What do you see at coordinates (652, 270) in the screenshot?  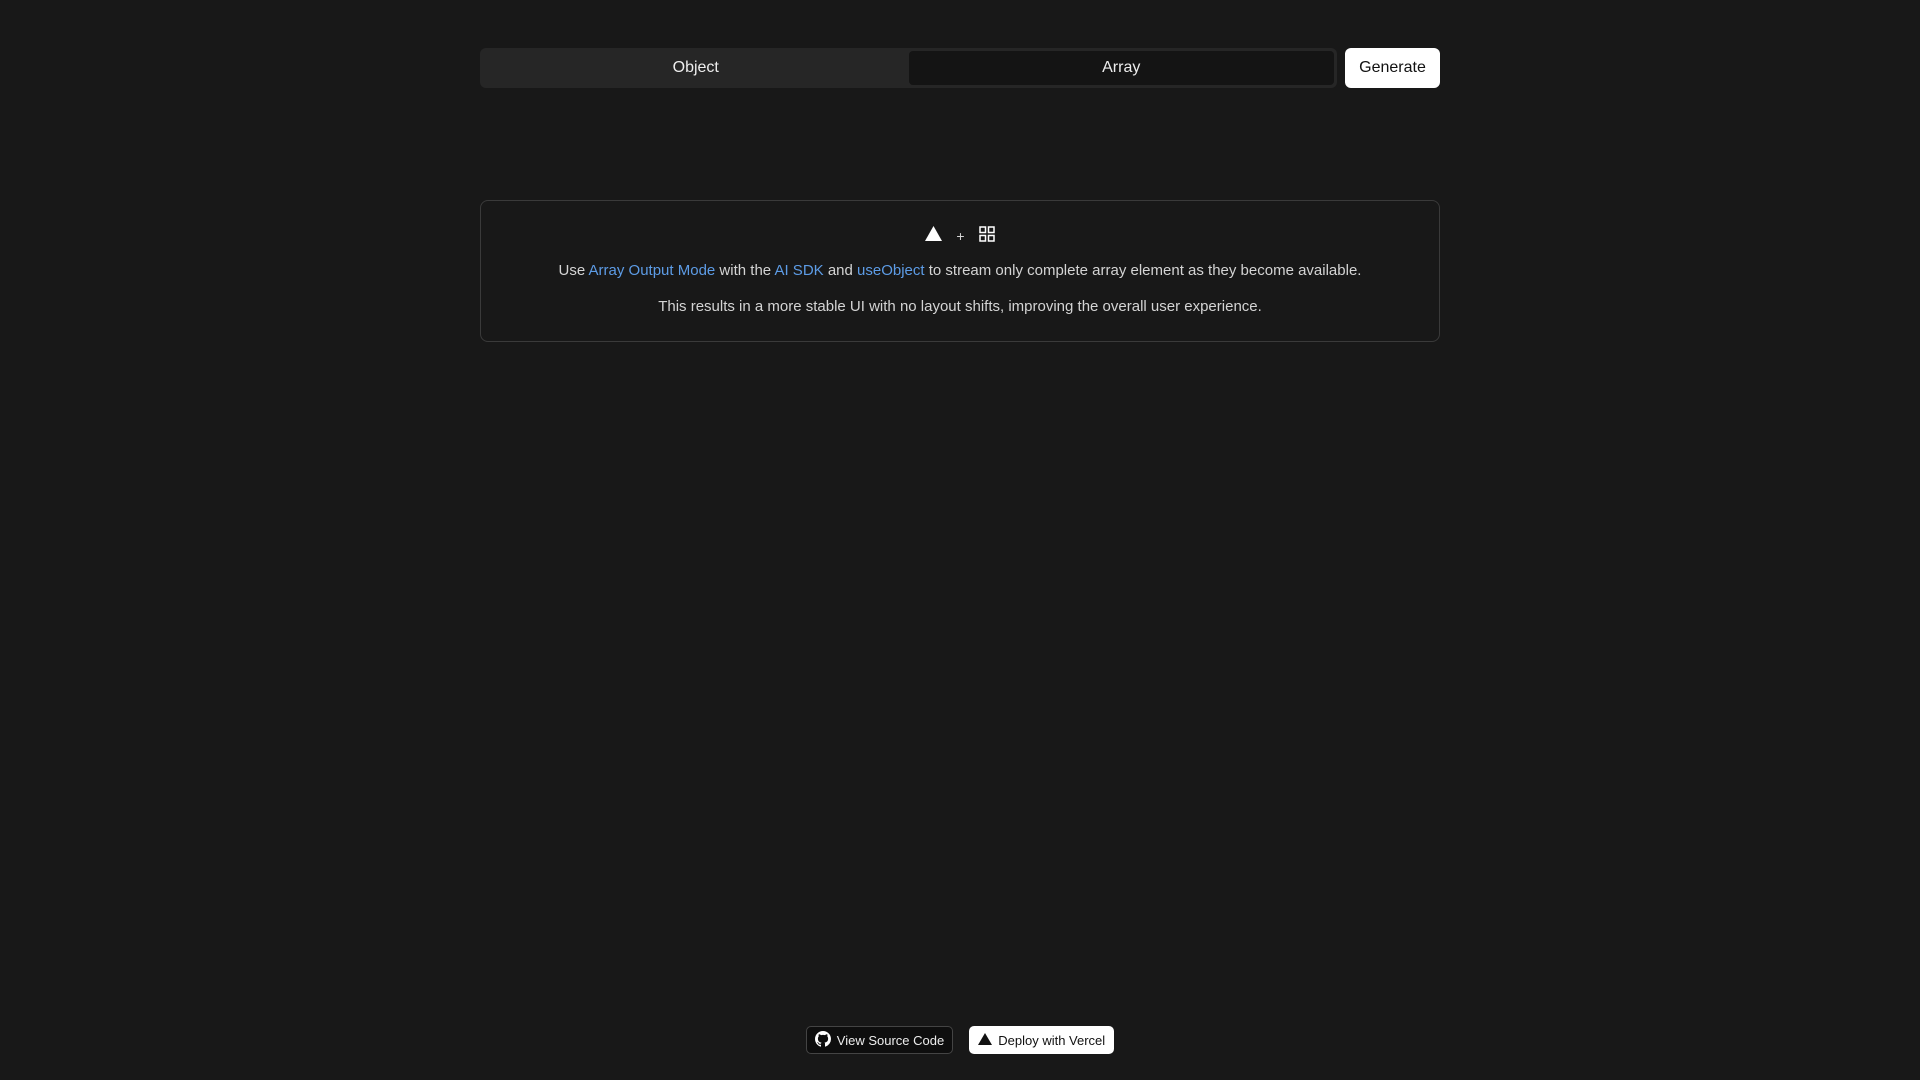 I see `array-output-mode-link: Array Output Mode` at bounding box center [652, 270].